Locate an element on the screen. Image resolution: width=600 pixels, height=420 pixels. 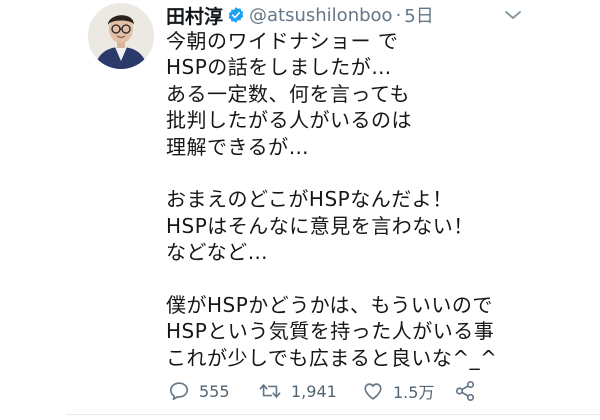
heart-icon is located at coordinates (373, 391).